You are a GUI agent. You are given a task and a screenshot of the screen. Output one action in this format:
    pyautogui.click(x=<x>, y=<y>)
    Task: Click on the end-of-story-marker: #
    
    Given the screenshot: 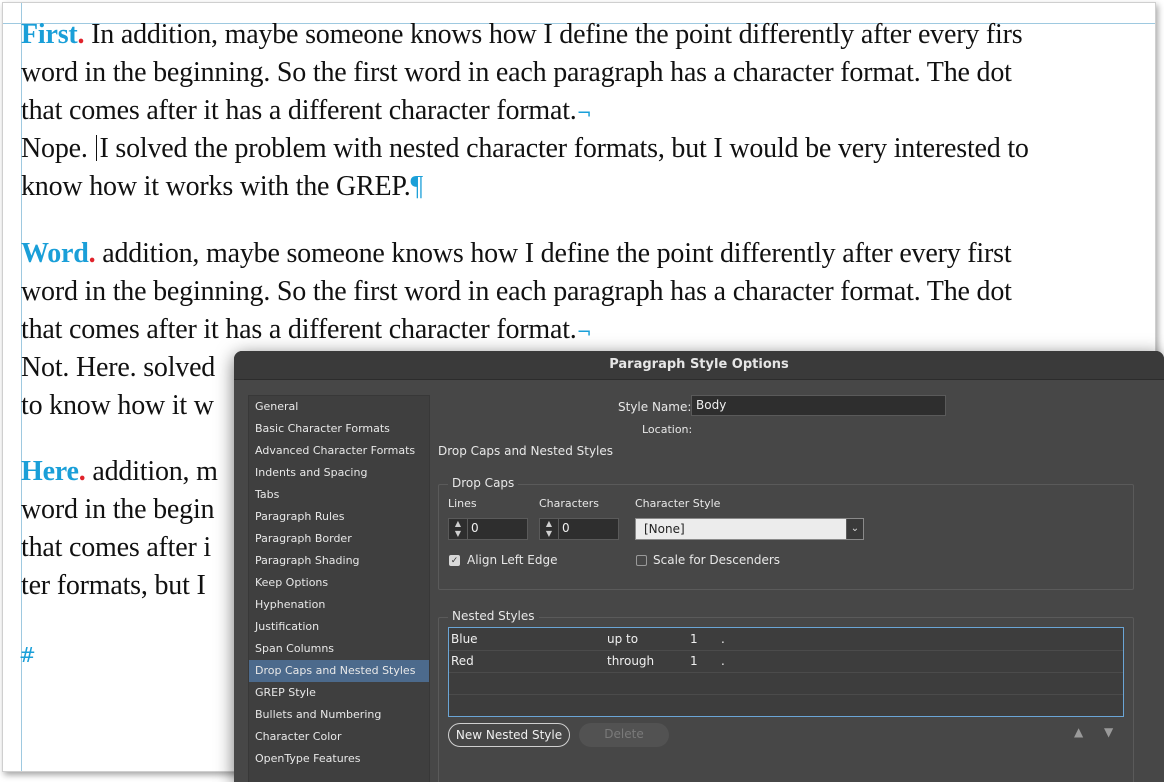 What is the action you would take?
    pyautogui.click(x=27, y=655)
    